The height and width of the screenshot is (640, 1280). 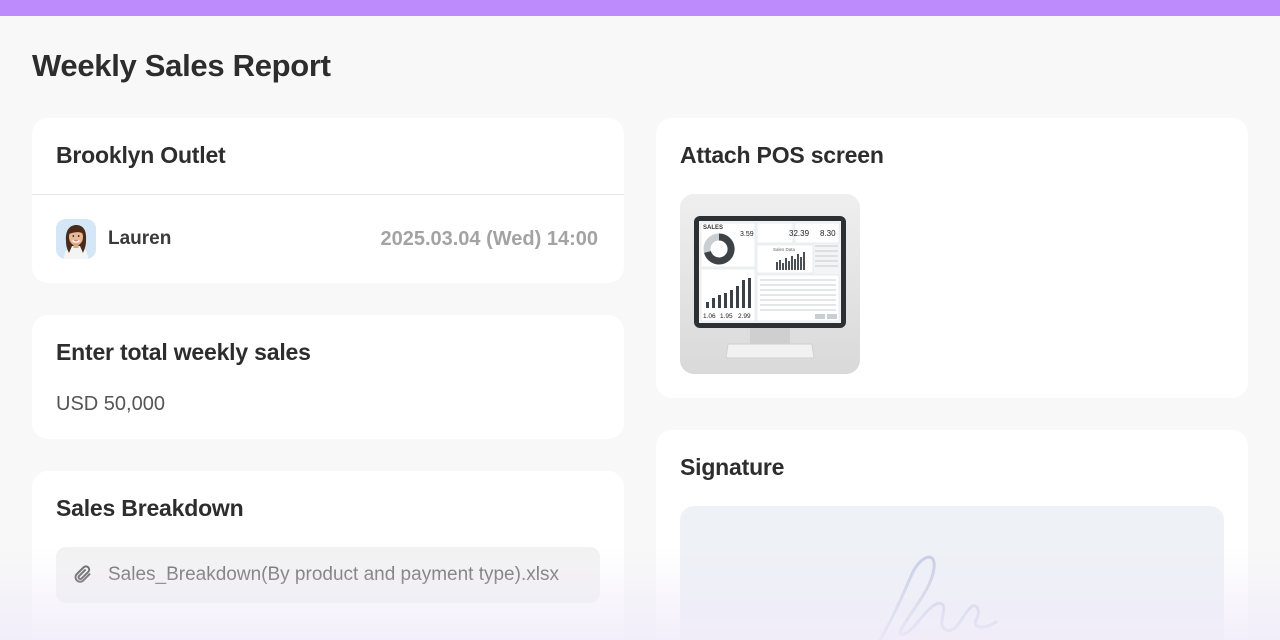 I want to click on total-sales-title: Enter total weekly sales, so click(x=183, y=352).